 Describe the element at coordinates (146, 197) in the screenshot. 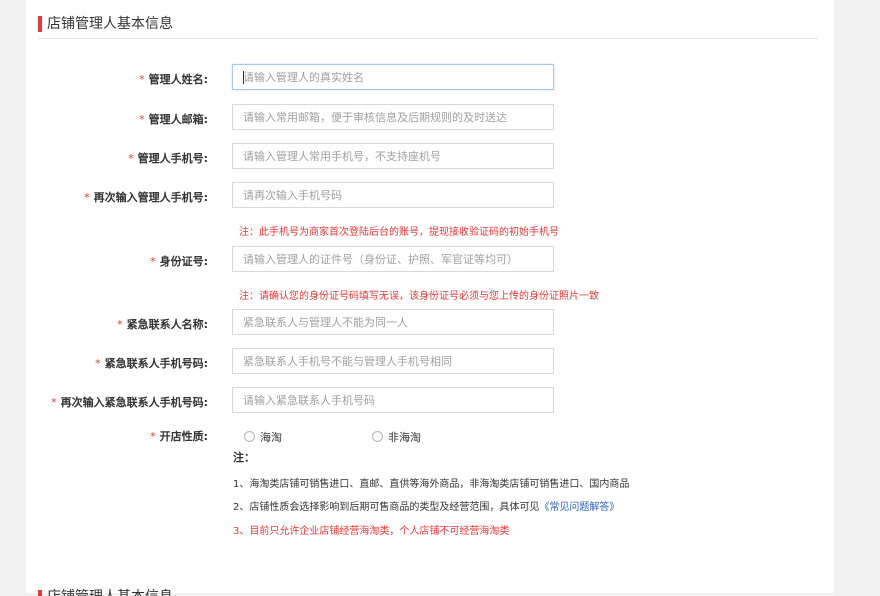

I see `field-label-manager-phone-confirm: * 再次输入管理人手机号:` at that location.